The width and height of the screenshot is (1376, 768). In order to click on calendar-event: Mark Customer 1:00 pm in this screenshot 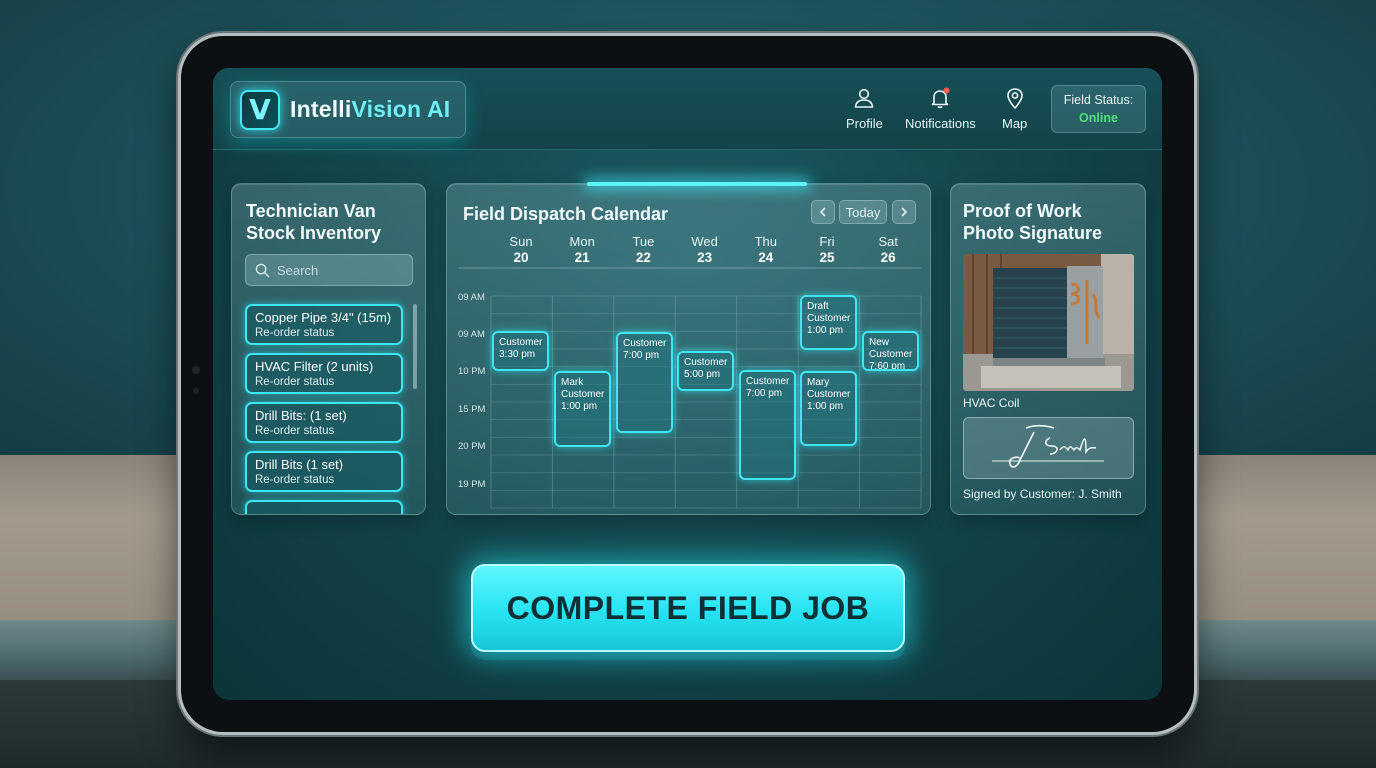, I will do `click(582, 409)`.